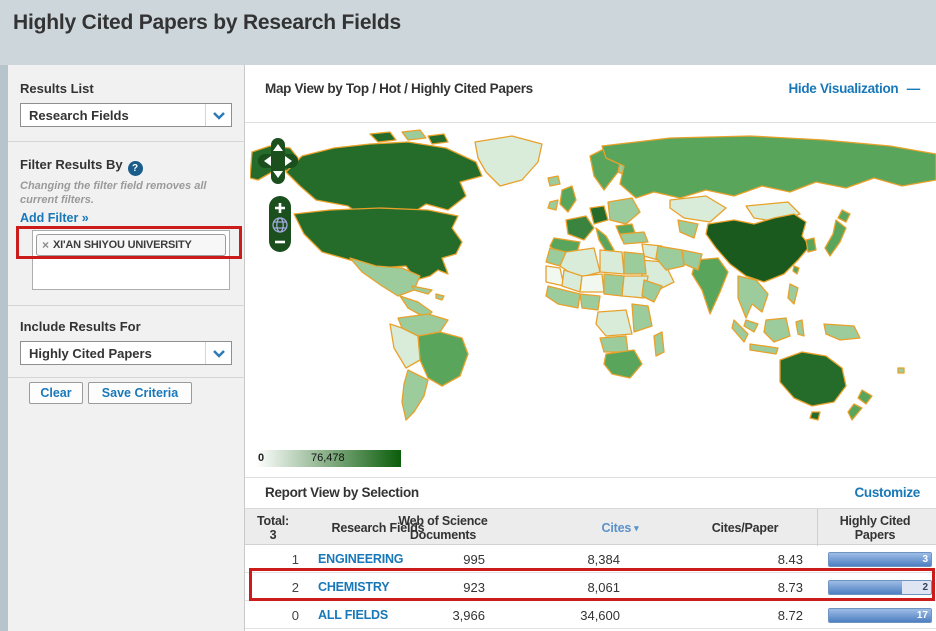  Describe the element at coordinates (843, 88) in the screenshot. I see `hide-visualization-text: Hide Visualization` at that location.